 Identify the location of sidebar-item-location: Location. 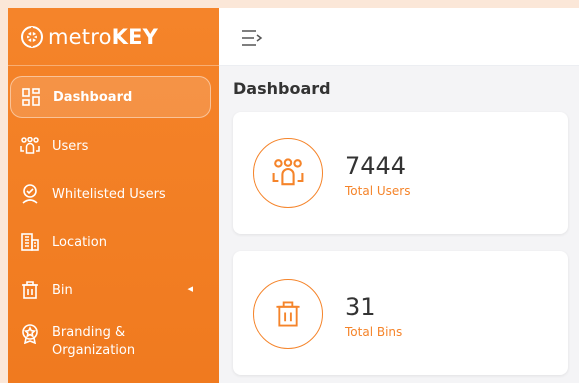
(113, 242).